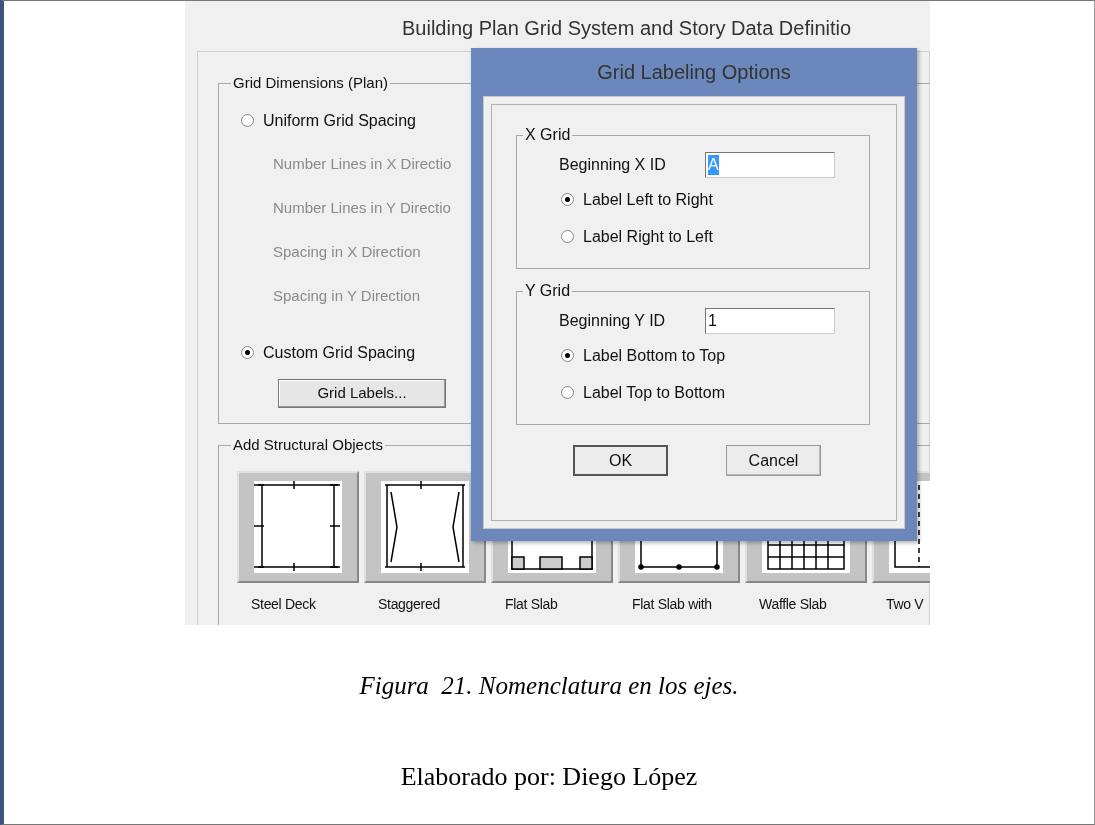  Describe the element at coordinates (308, 445) in the screenshot. I see `group-title: Add Structural Objects` at that location.